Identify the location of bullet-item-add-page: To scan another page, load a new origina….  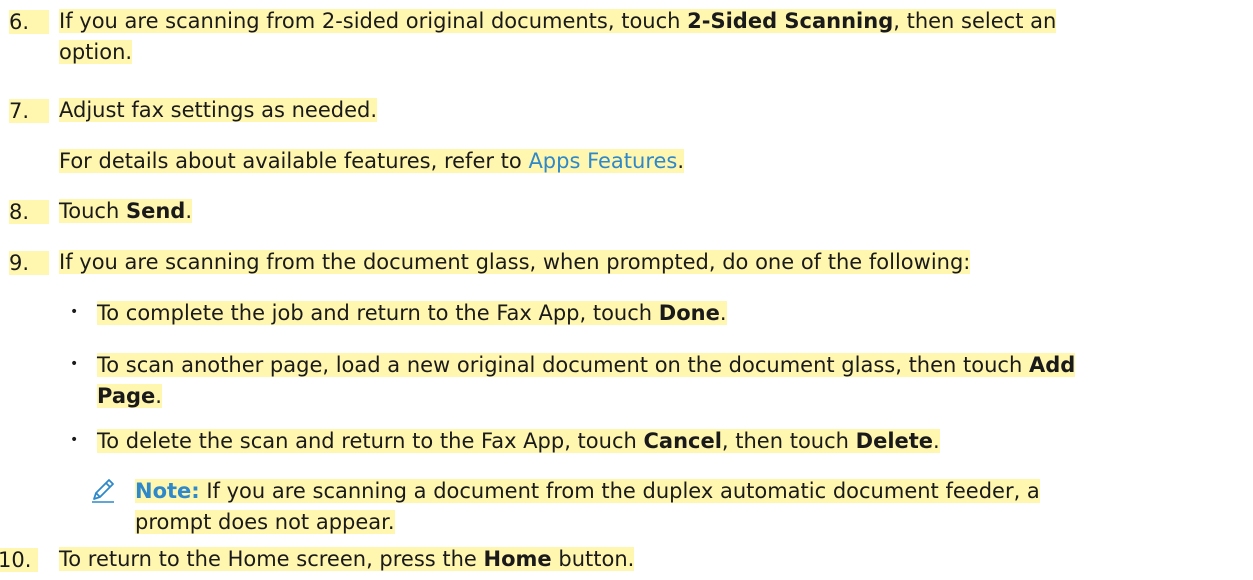
(586, 380).